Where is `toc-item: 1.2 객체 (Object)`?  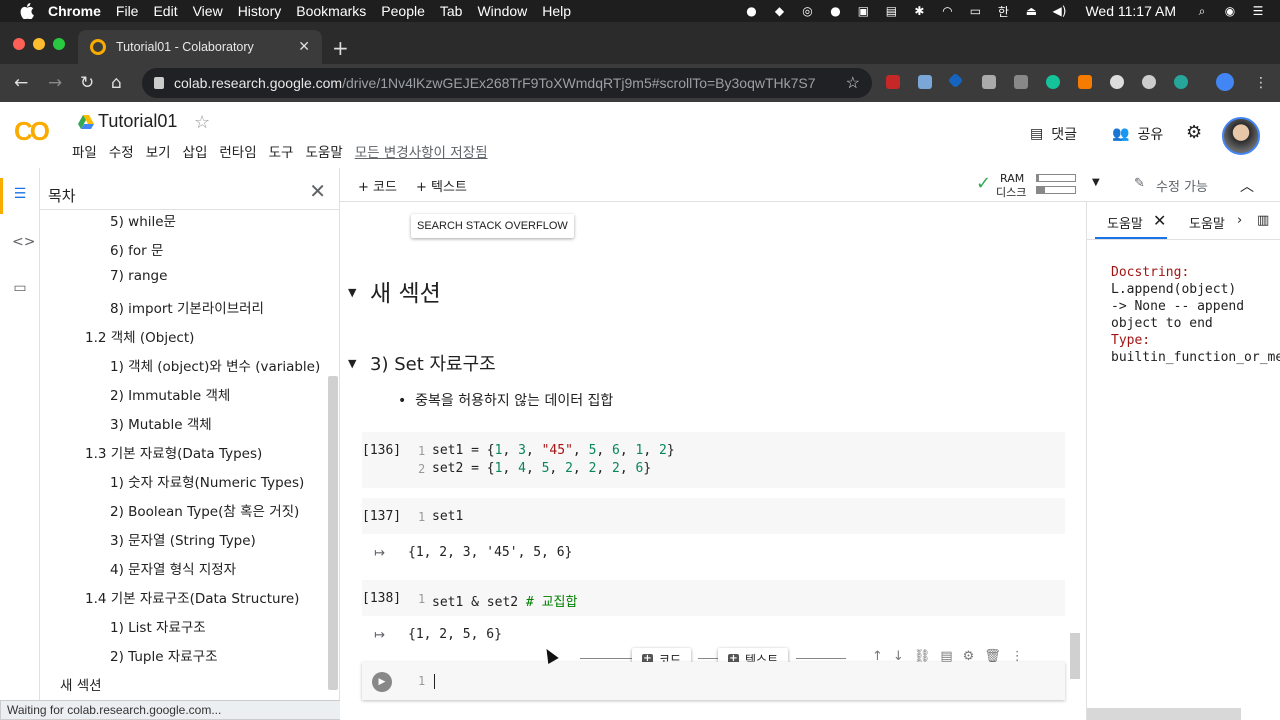
toc-item: 1.2 객체 (Object) is located at coordinates (139, 336).